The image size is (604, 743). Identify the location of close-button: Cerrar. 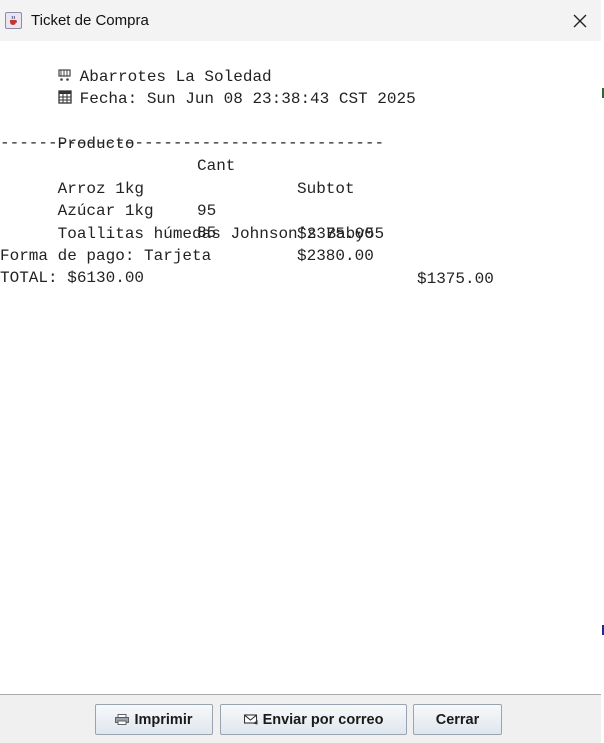
(457, 719).